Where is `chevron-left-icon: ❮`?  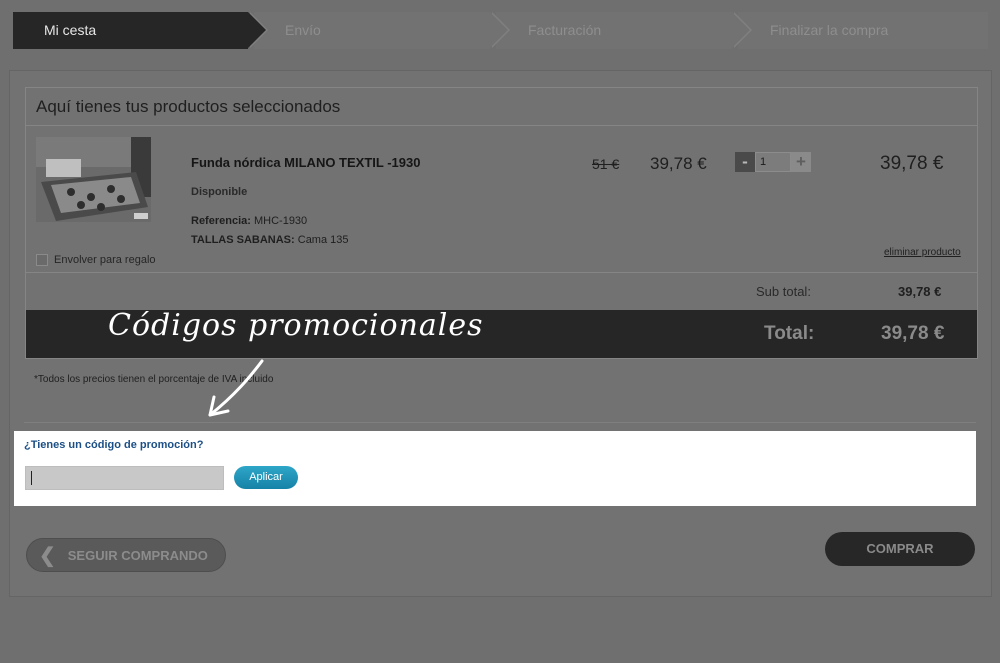 chevron-left-icon: ❮ is located at coordinates (47, 555).